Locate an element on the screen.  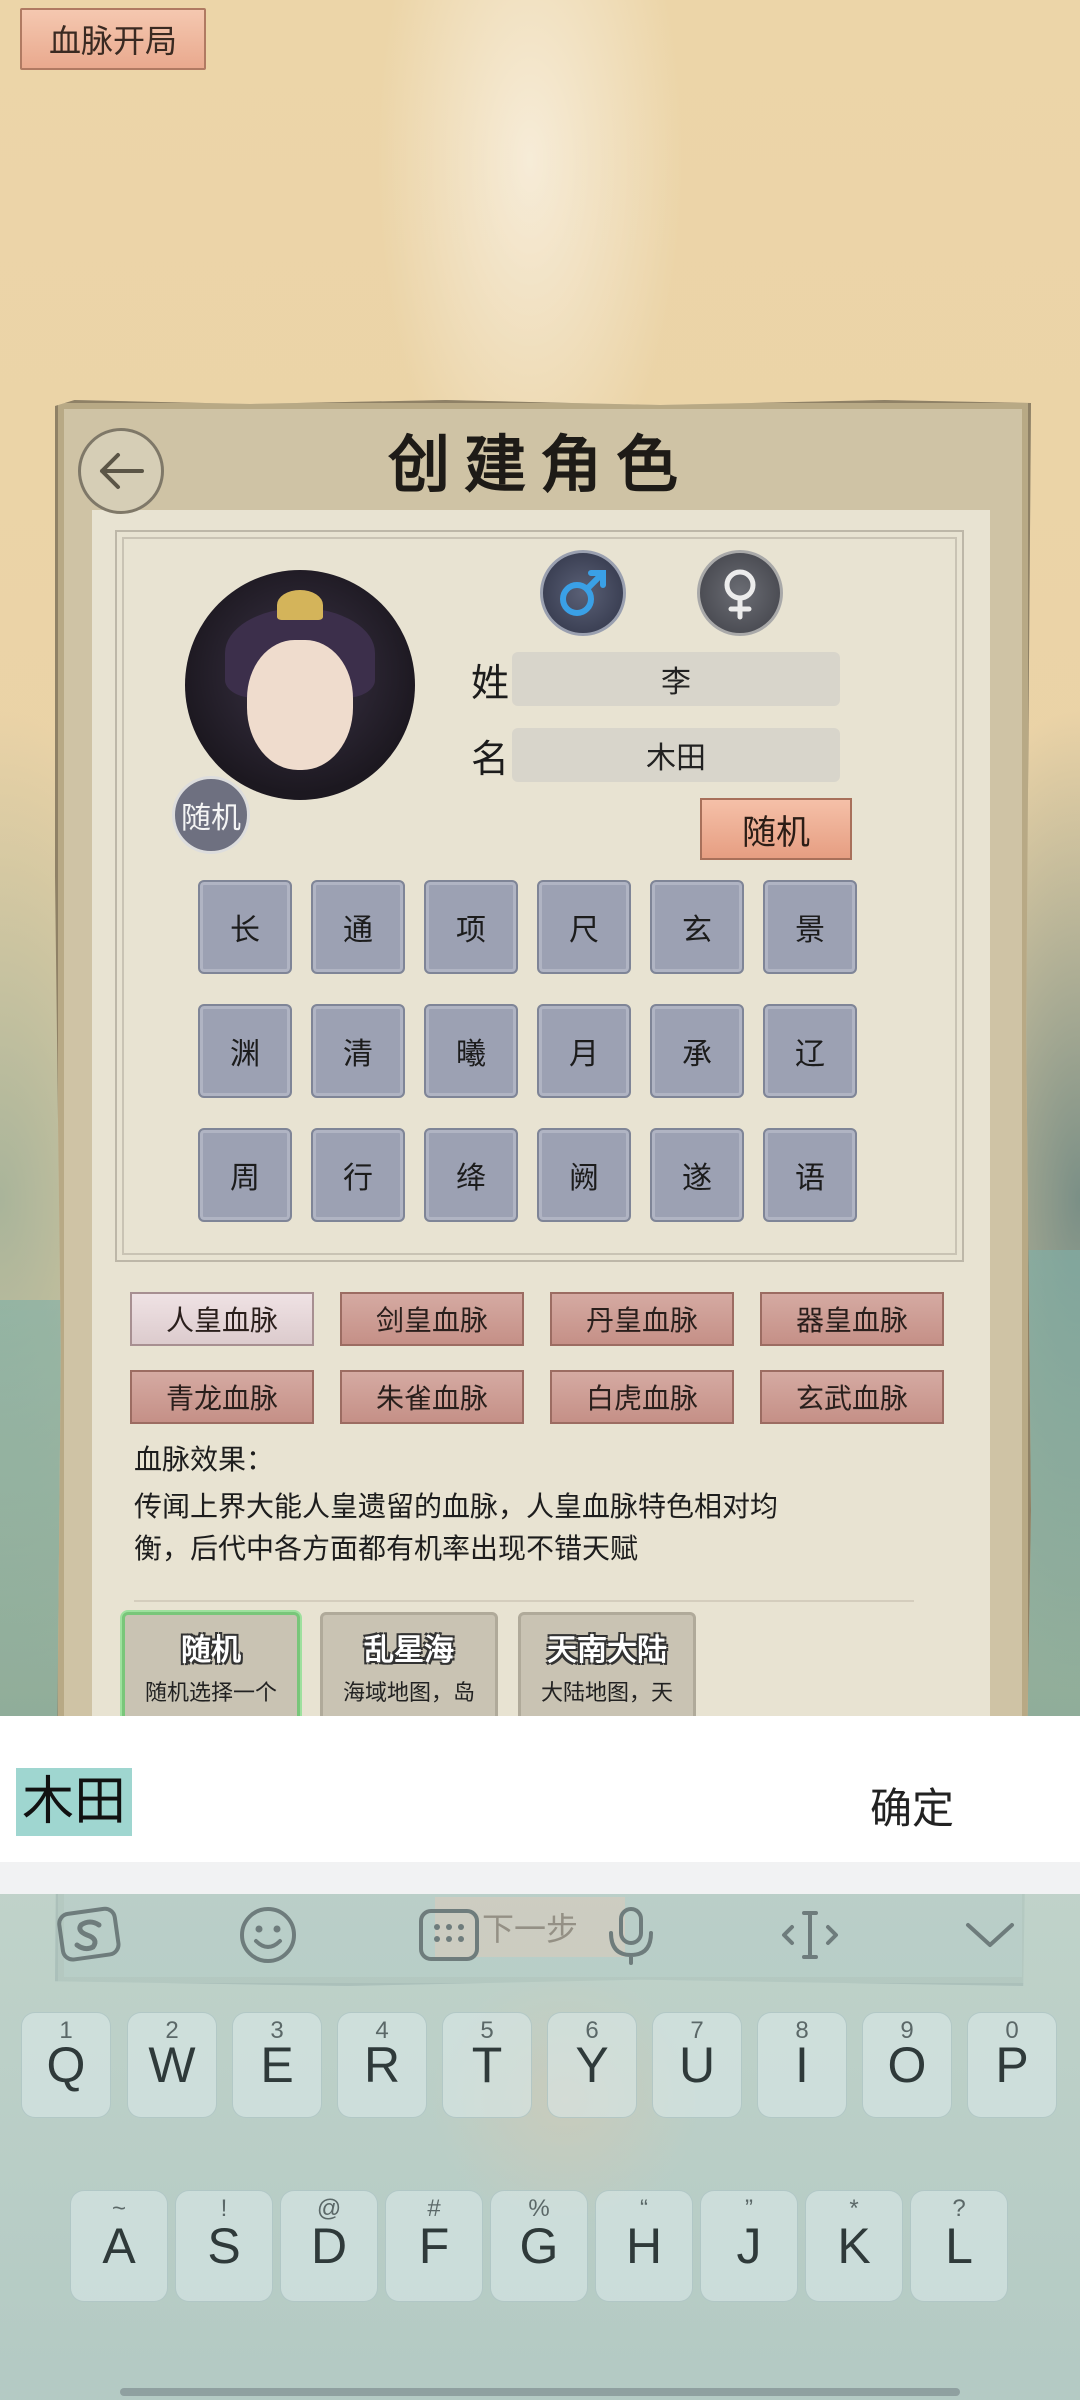
name-char-tile: 长 is located at coordinates (245, 927).